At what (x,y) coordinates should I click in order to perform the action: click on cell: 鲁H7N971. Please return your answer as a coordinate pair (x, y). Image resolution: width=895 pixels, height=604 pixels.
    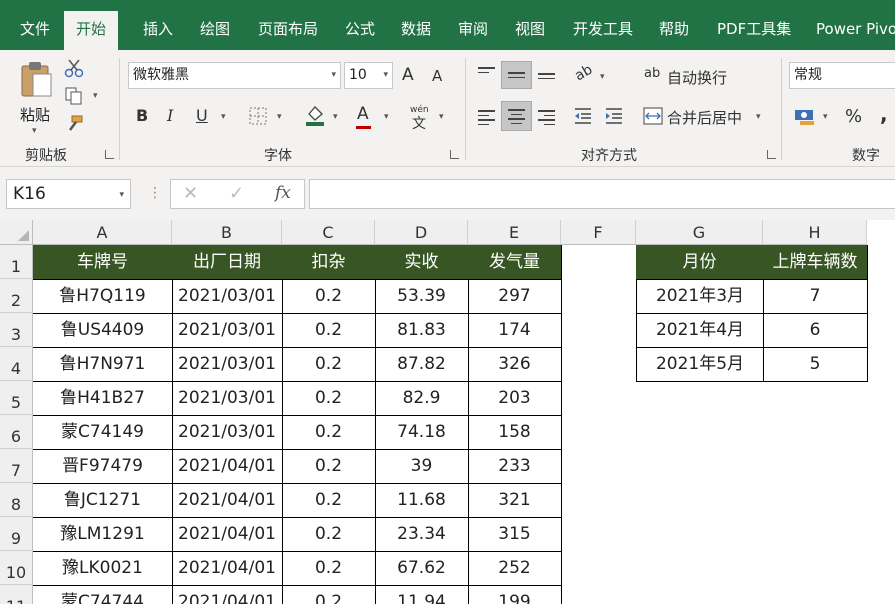
    Looking at the image, I should click on (103, 364).